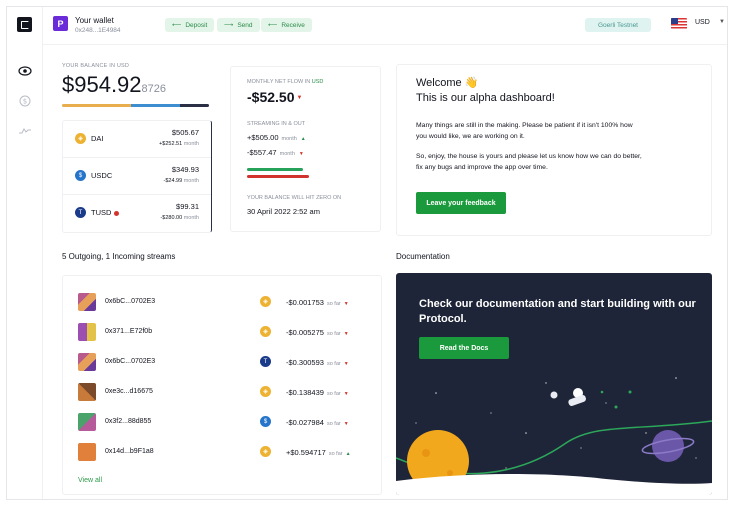  What do you see at coordinates (485, 98) in the screenshot?
I see `welcome-title-line2: This is our alpha dashboard!` at bounding box center [485, 98].